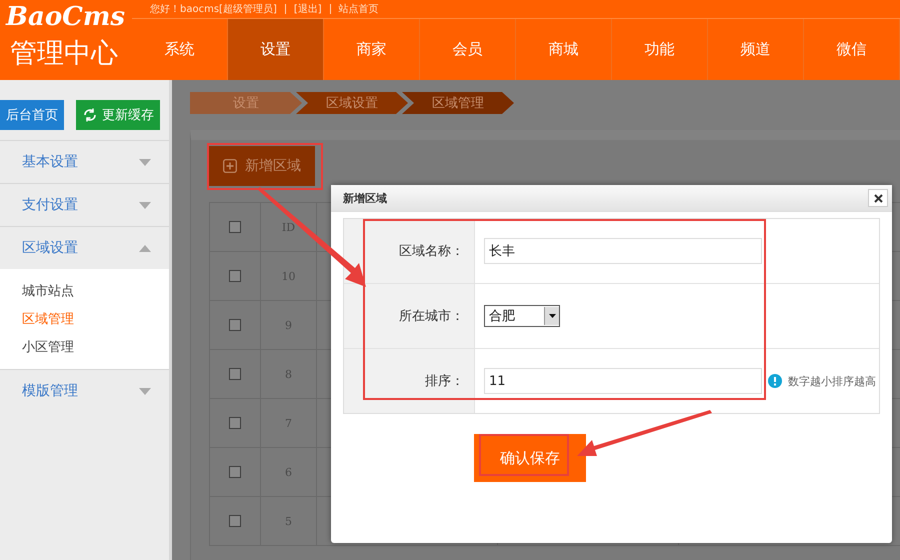 The width and height of the screenshot is (900, 560). What do you see at coordinates (372, 49) in the screenshot?
I see `nav-tab: 商家` at bounding box center [372, 49].